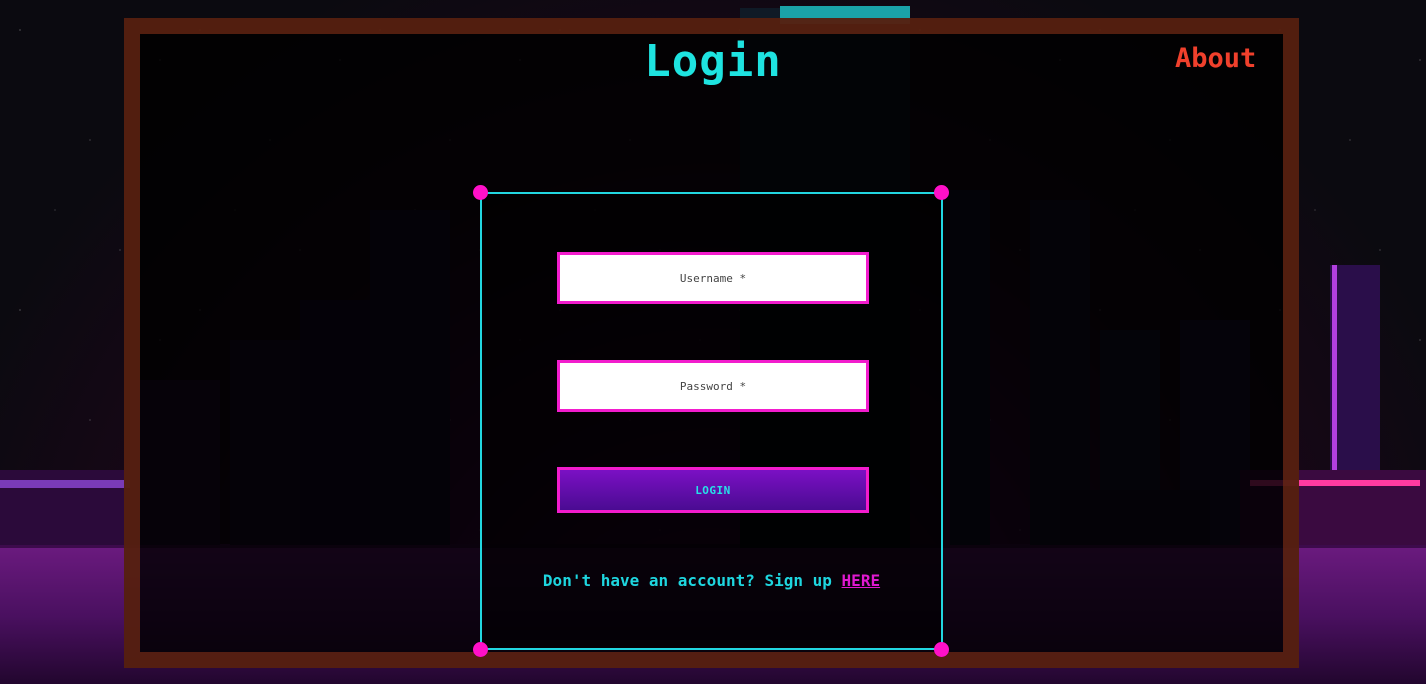  Describe the element at coordinates (713, 490) in the screenshot. I see `login-button: LOGIN` at that location.